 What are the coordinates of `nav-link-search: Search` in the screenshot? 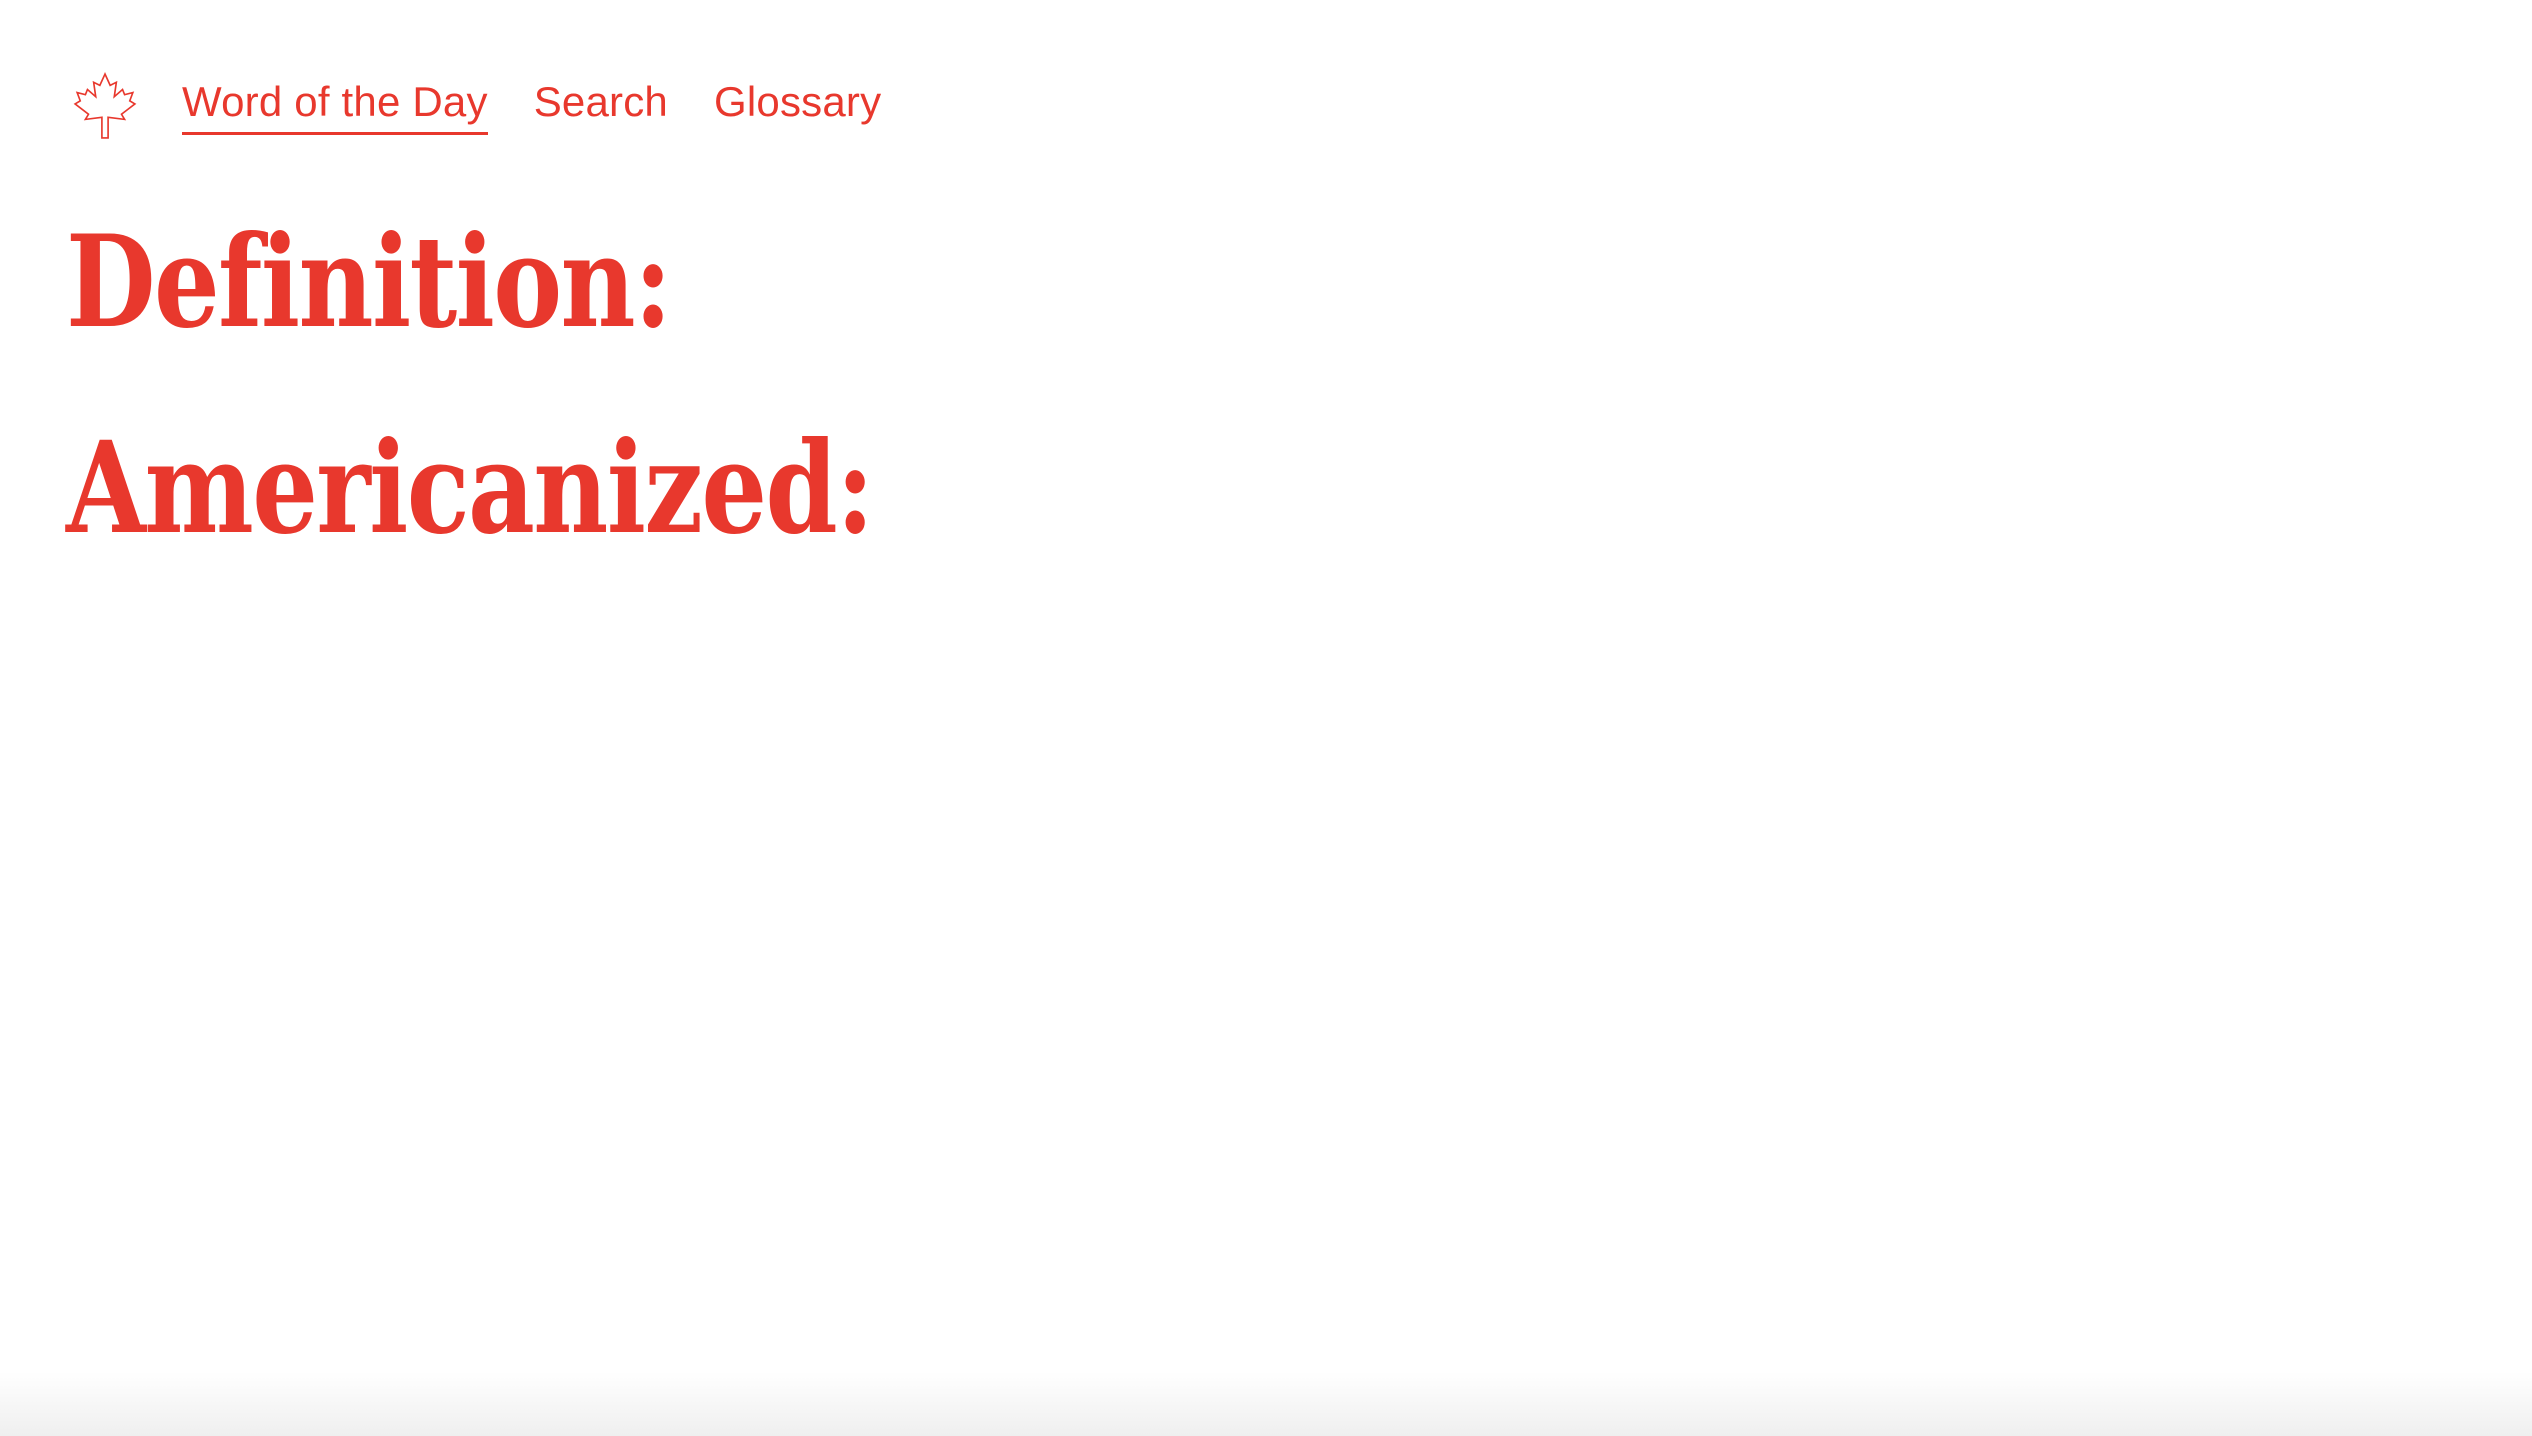 It's located at (601, 106).